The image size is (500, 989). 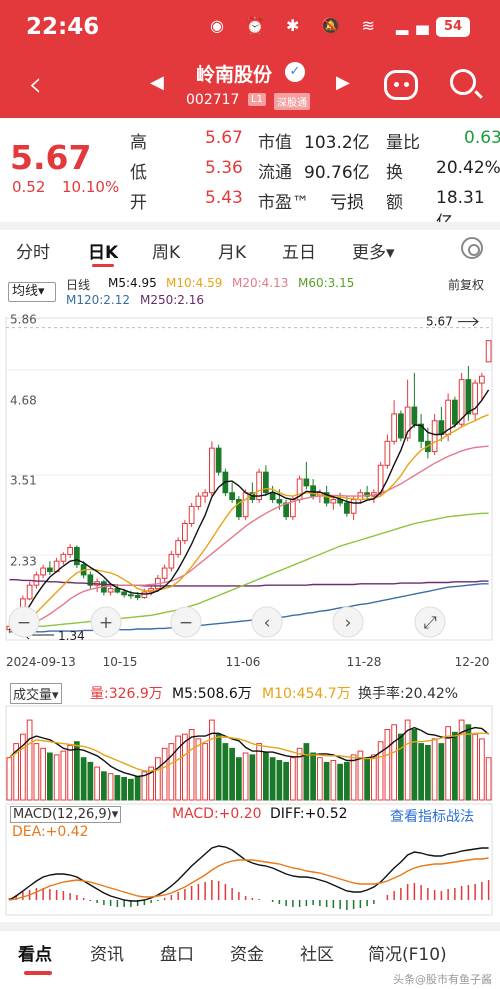 What do you see at coordinates (177, 952) in the screenshot?
I see `tab-orderbook: 盘口` at bounding box center [177, 952].